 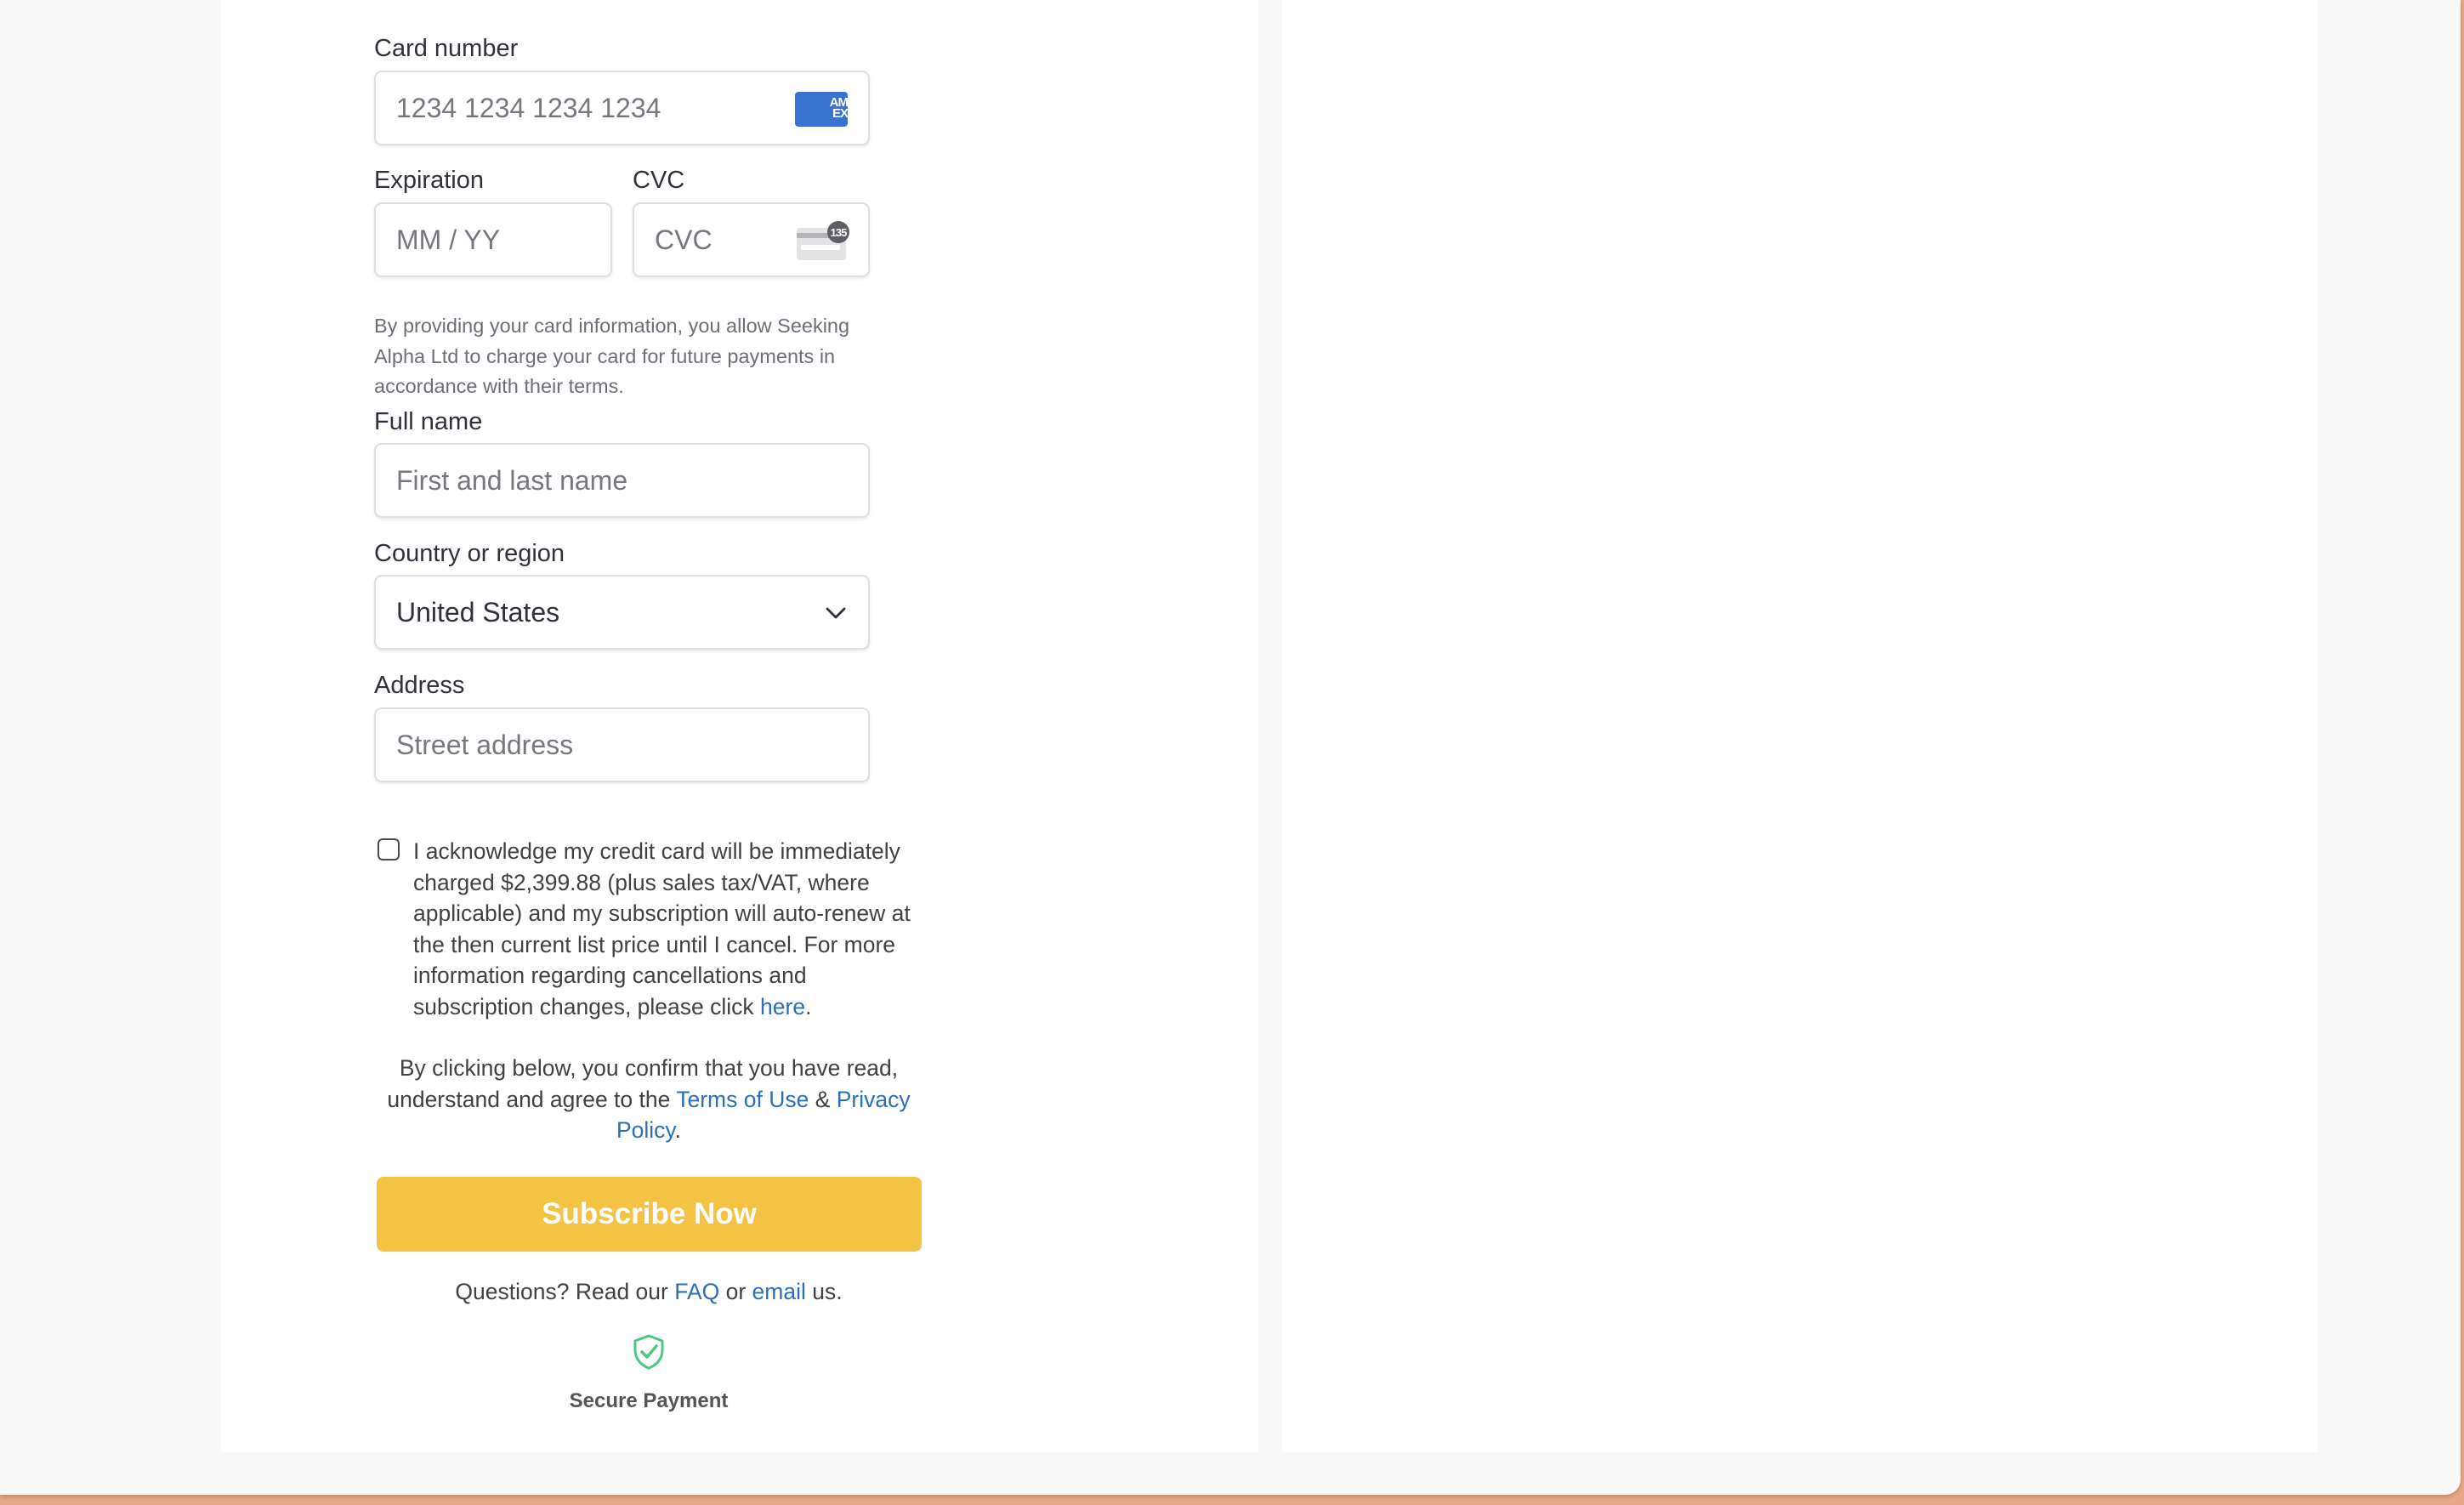 What do you see at coordinates (751, 239) in the screenshot?
I see `cvc-field: 135` at bounding box center [751, 239].